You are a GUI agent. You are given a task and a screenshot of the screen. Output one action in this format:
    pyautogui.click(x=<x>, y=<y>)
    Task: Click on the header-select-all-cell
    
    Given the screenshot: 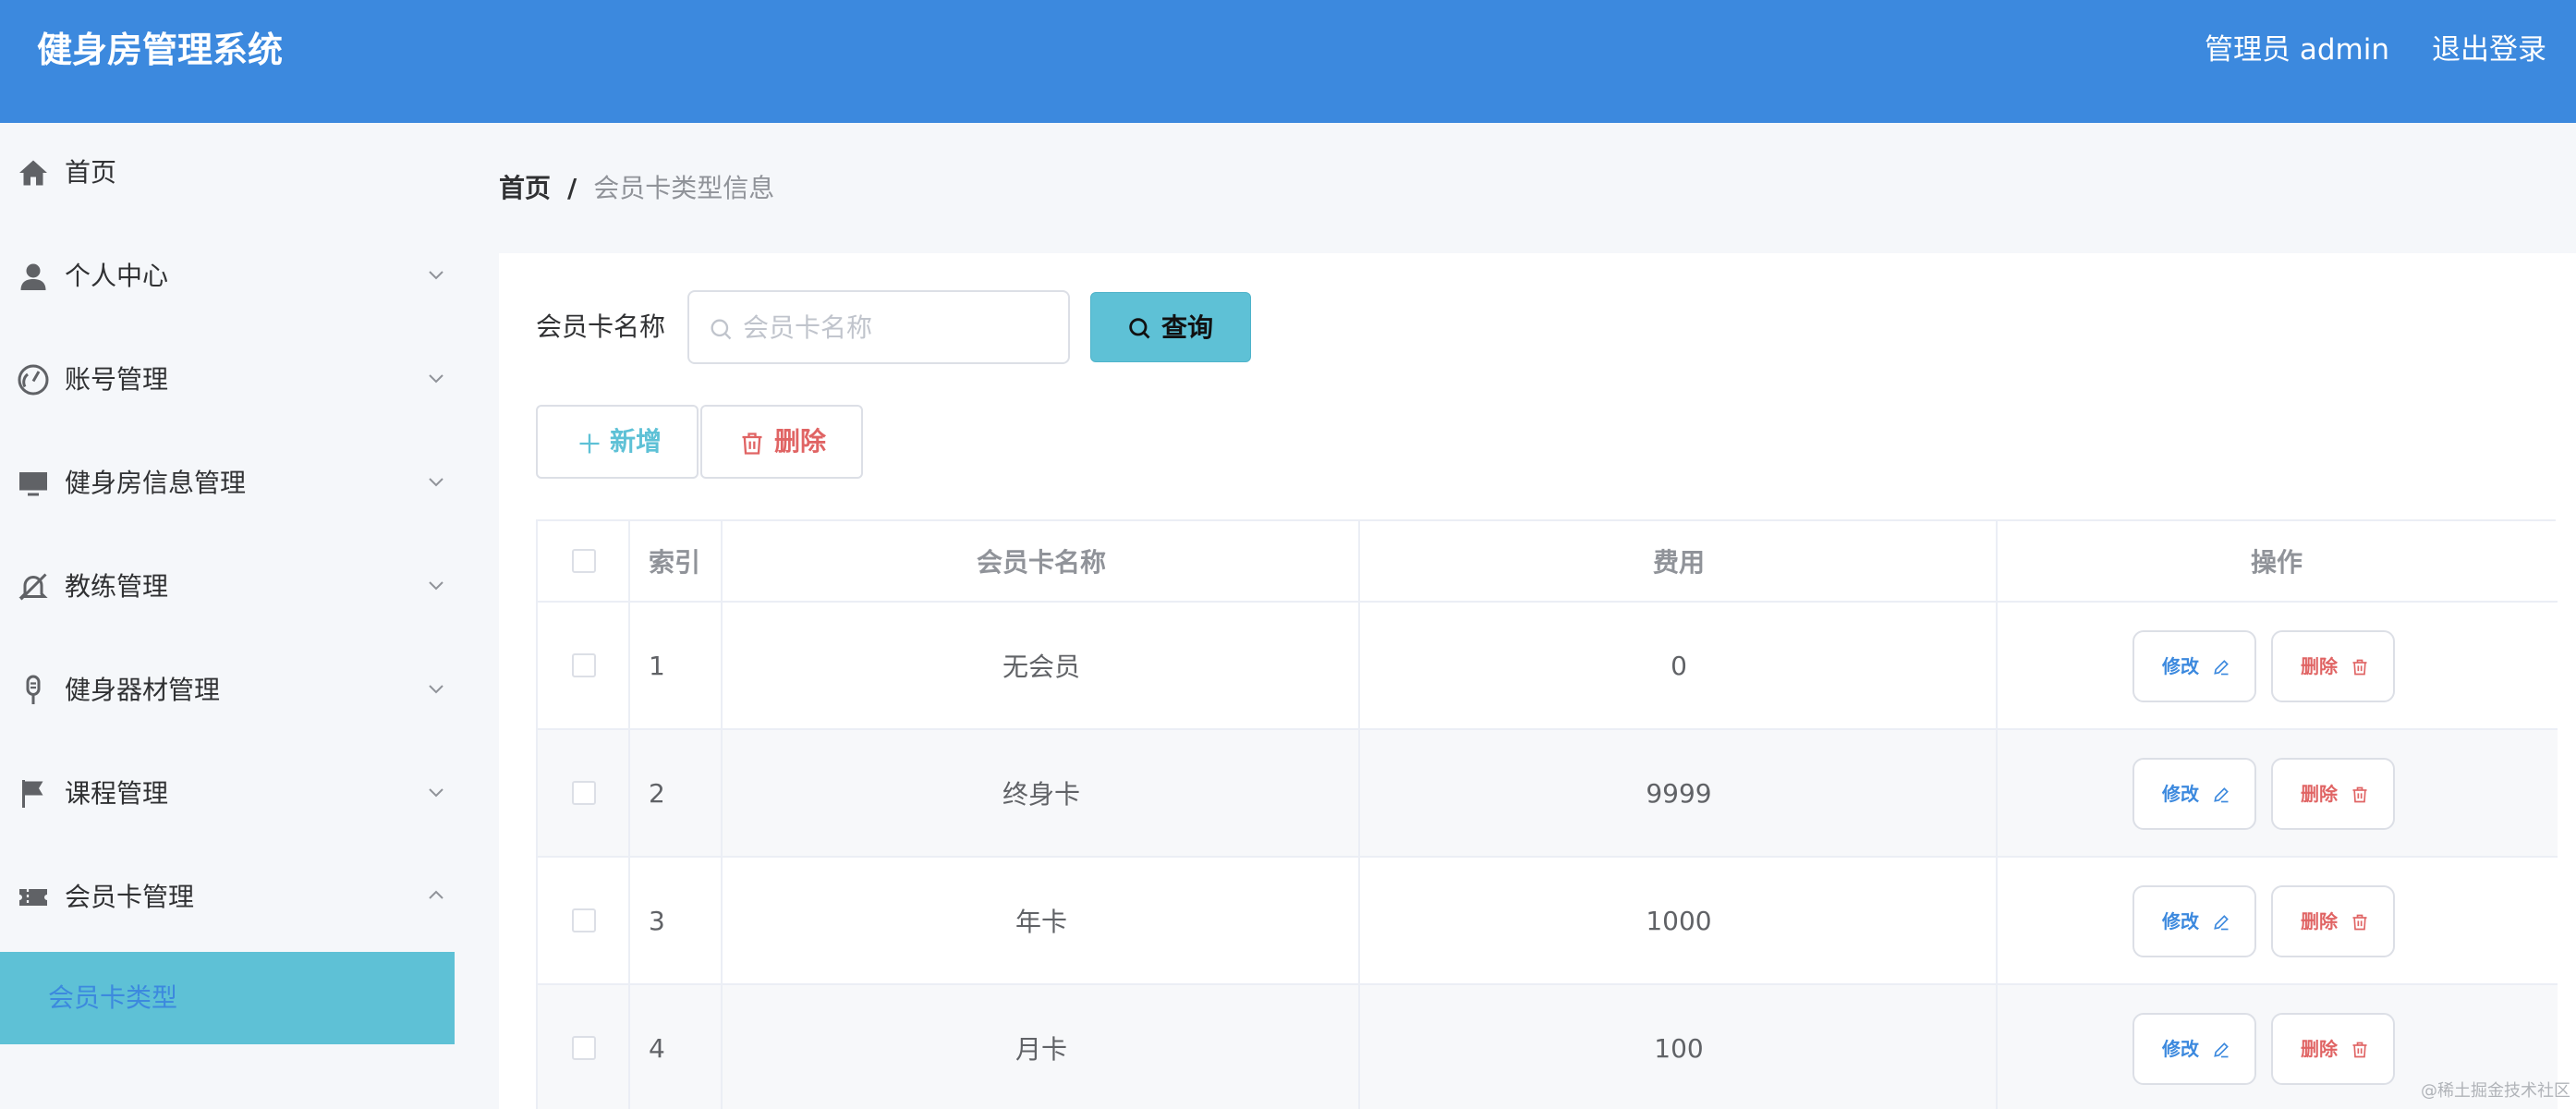 What is the action you would take?
    pyautogui.click(x=584, y=561)
    